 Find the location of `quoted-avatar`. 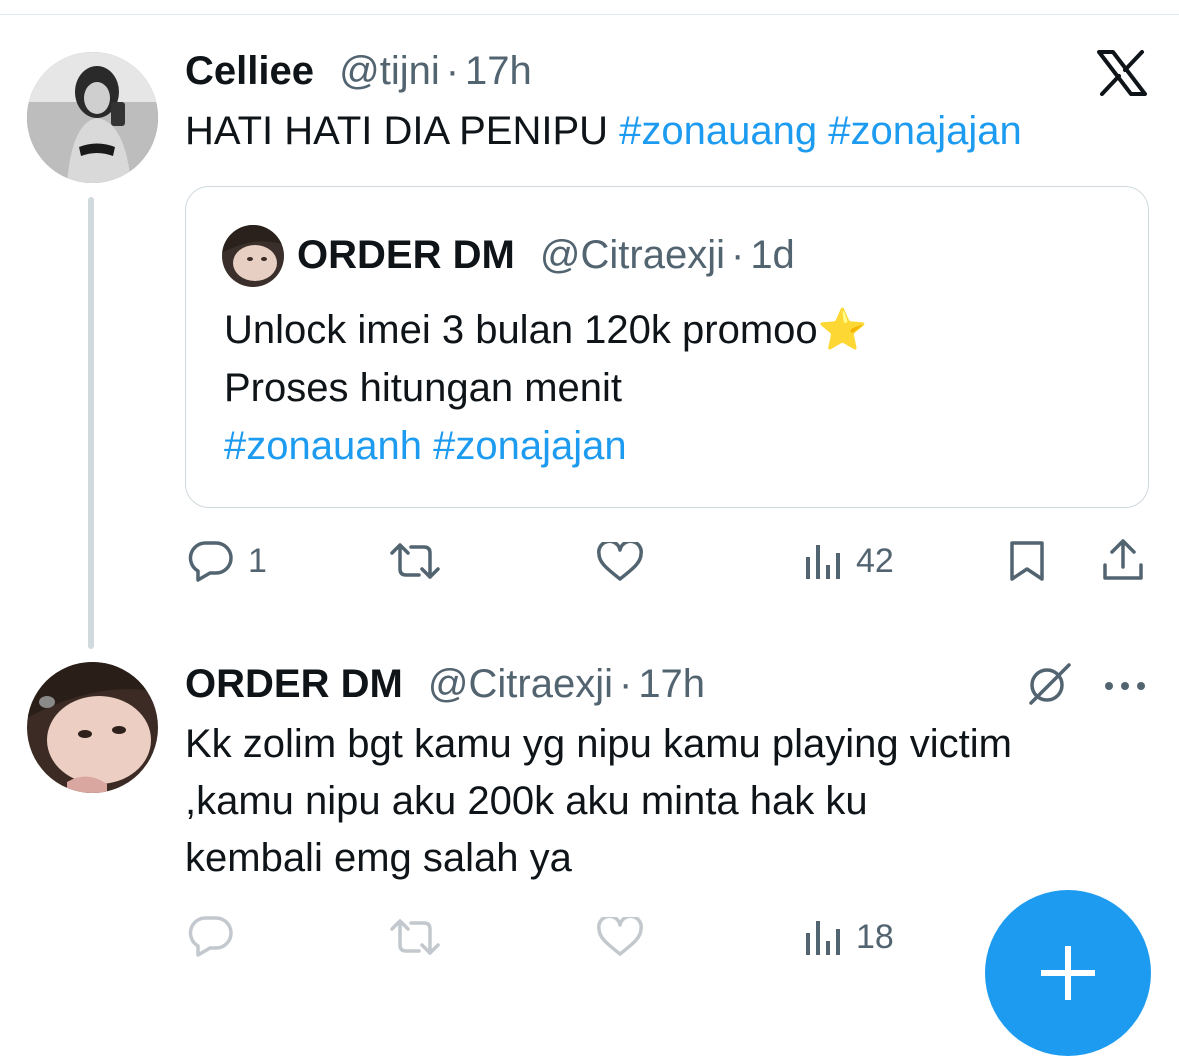

quoted-avatar is located at coordinates (253, 256).